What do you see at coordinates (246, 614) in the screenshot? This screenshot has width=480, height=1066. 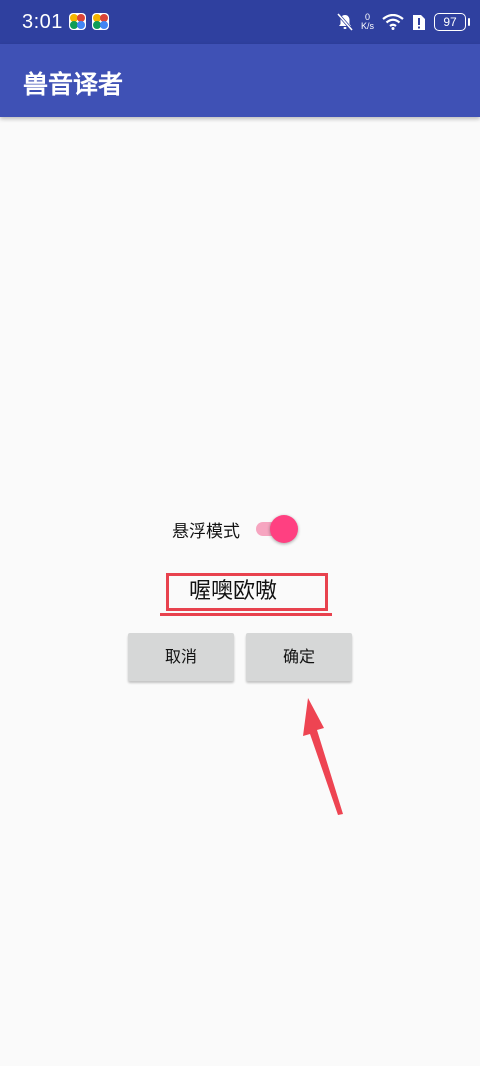 I see `input-underline` at bounding box center [246, 614].